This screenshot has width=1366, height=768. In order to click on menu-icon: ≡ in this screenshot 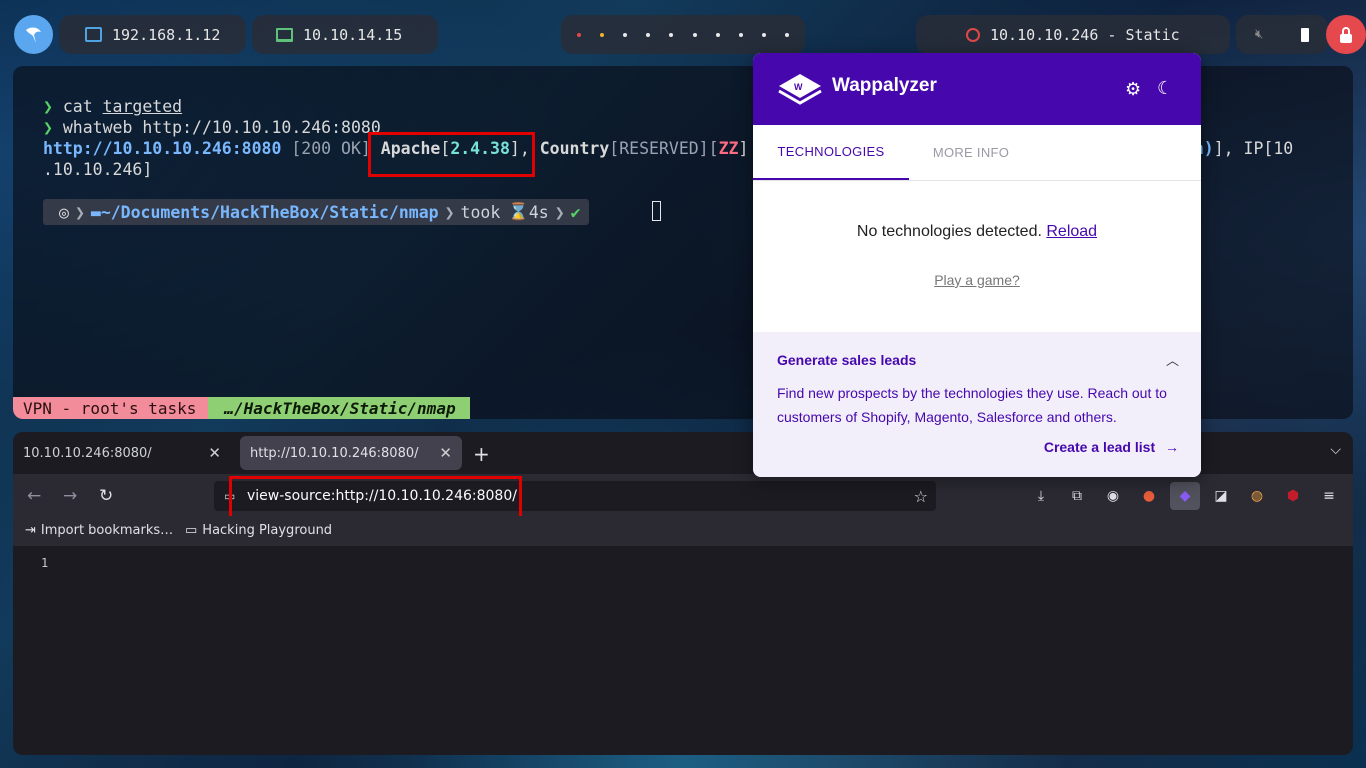, I will do `click(1329, 496)`.